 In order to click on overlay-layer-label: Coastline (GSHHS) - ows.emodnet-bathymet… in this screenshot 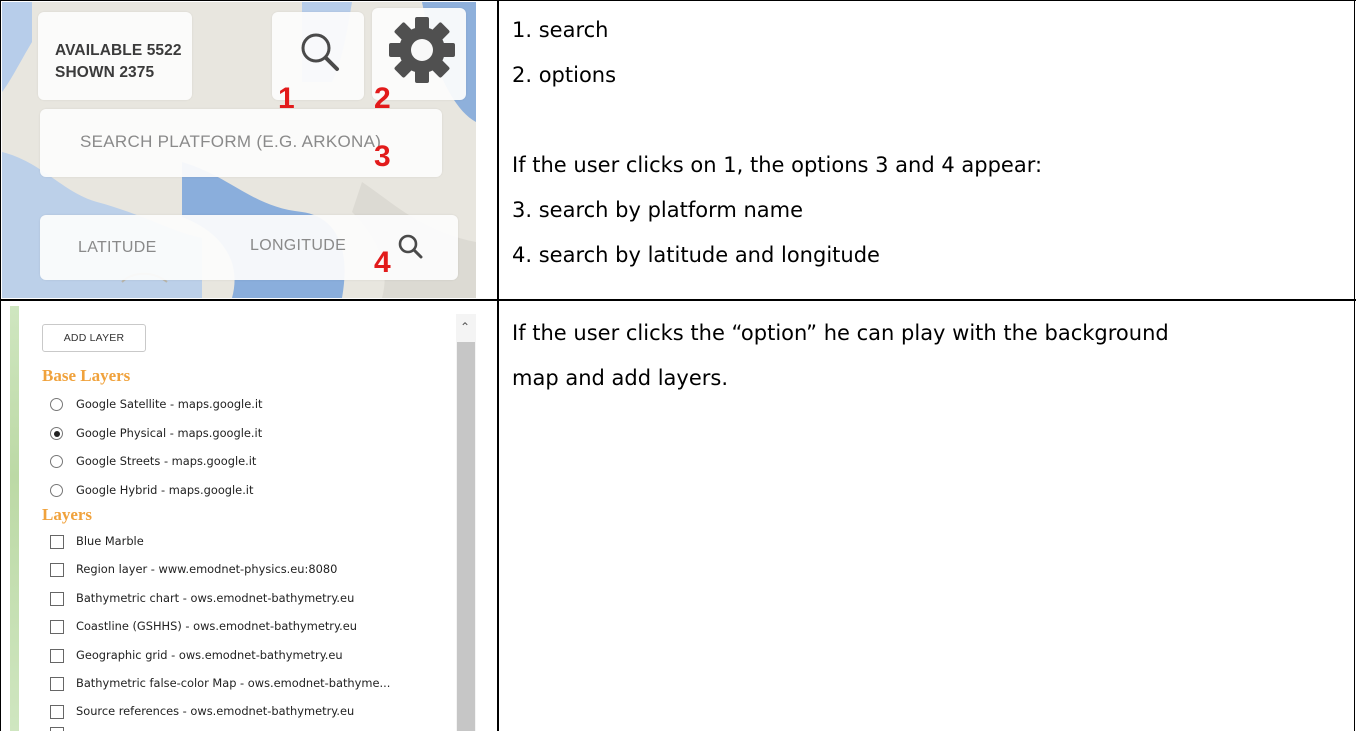, I will do `click(216, 626)`.